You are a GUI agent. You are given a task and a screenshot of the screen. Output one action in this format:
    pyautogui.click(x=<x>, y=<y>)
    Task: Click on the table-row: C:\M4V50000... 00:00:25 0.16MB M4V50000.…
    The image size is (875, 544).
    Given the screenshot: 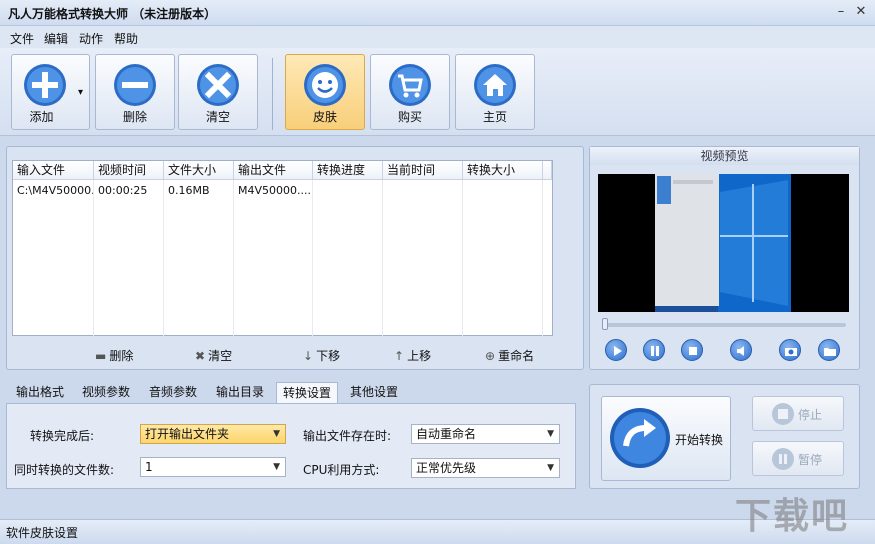 What is the action you would take?
    pyautogui.click(x=282, y=190)
    